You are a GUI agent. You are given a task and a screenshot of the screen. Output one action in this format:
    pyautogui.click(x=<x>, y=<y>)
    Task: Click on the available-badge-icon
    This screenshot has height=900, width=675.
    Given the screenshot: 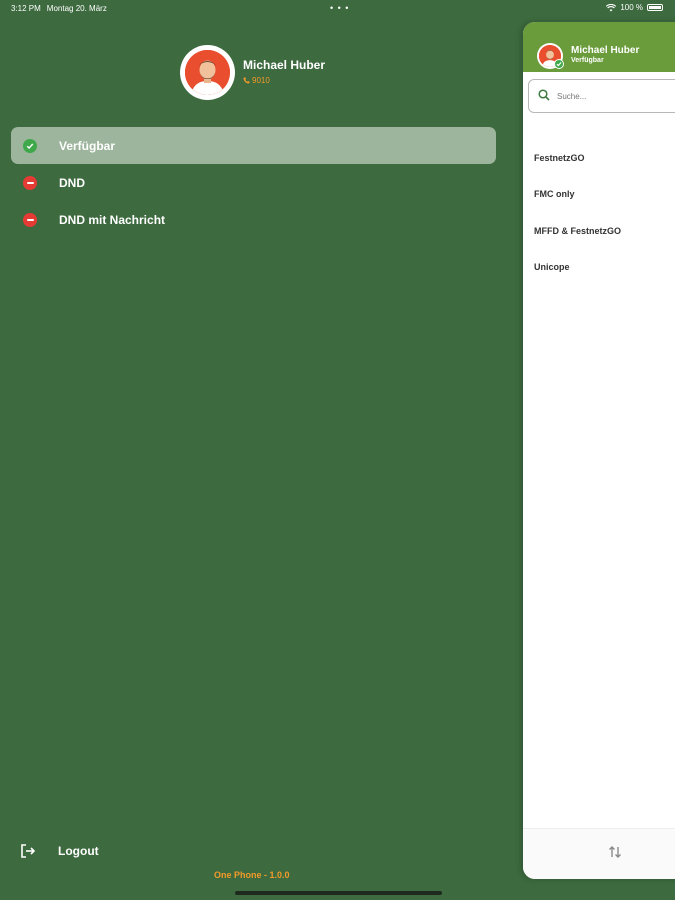 What is the action you would take?
    pyautogui.click(x=559, y=64)
    